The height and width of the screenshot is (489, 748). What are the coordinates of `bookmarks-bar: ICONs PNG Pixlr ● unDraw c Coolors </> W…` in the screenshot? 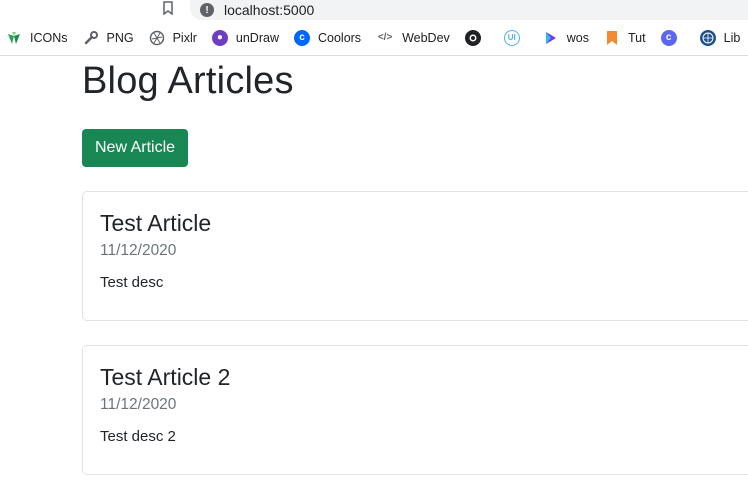 It's located at (374, 38).